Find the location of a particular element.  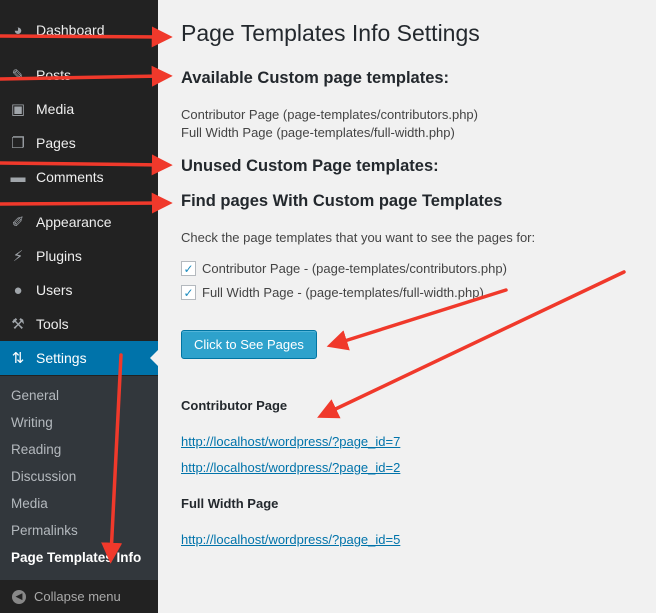

menu-settings: ⇅ Settings is located at coordinates (79, 358).